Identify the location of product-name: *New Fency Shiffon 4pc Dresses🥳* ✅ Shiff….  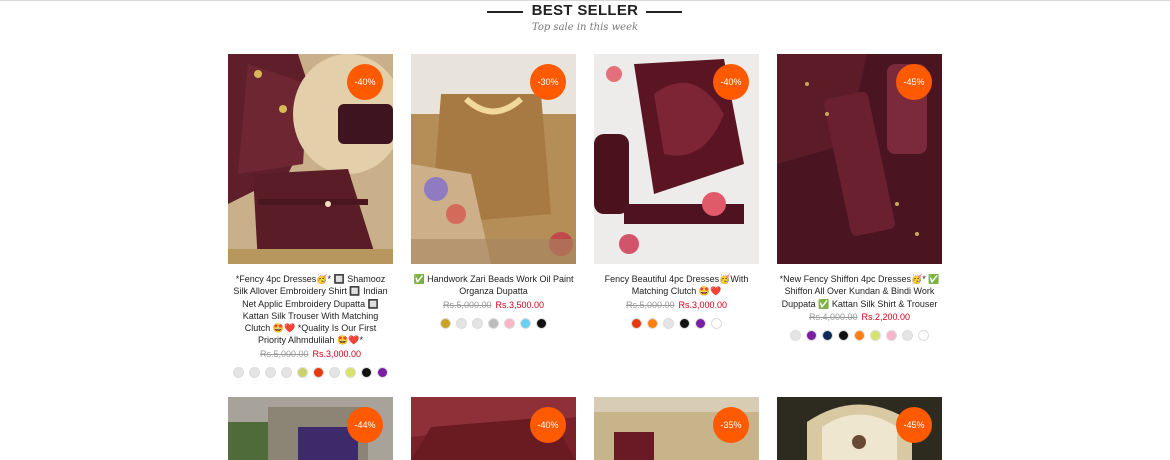
(859, 291).